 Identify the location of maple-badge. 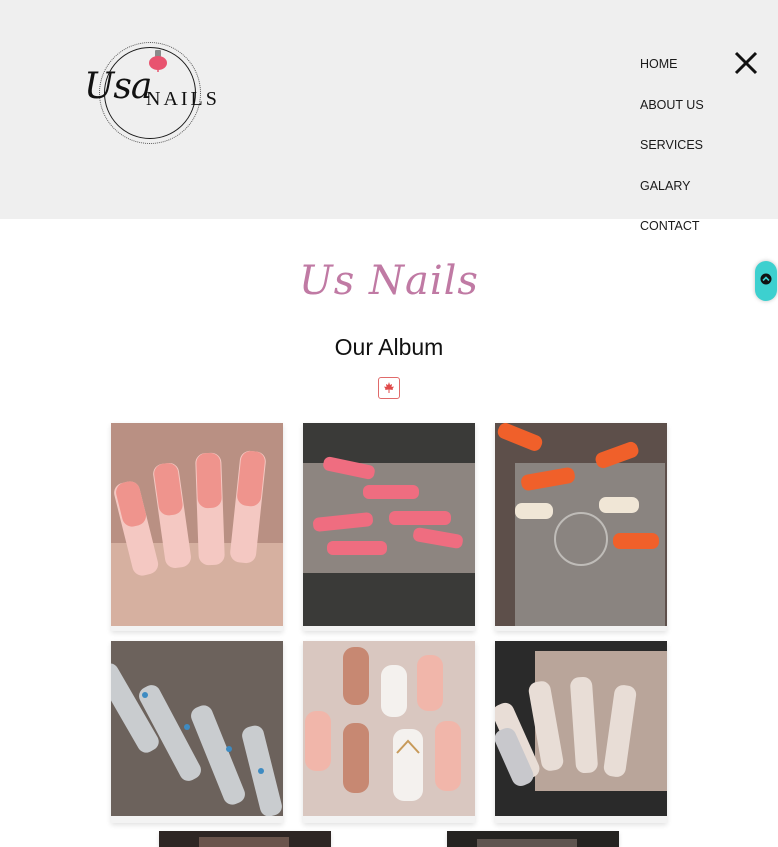
(389, 388).